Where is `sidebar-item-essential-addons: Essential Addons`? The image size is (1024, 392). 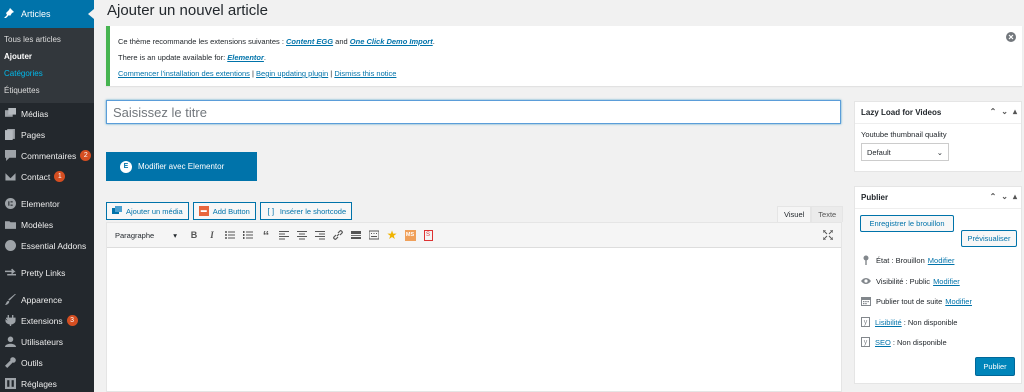
sidebar-item-essential-addons: Essential Addons is located at coordinates (47, 245).